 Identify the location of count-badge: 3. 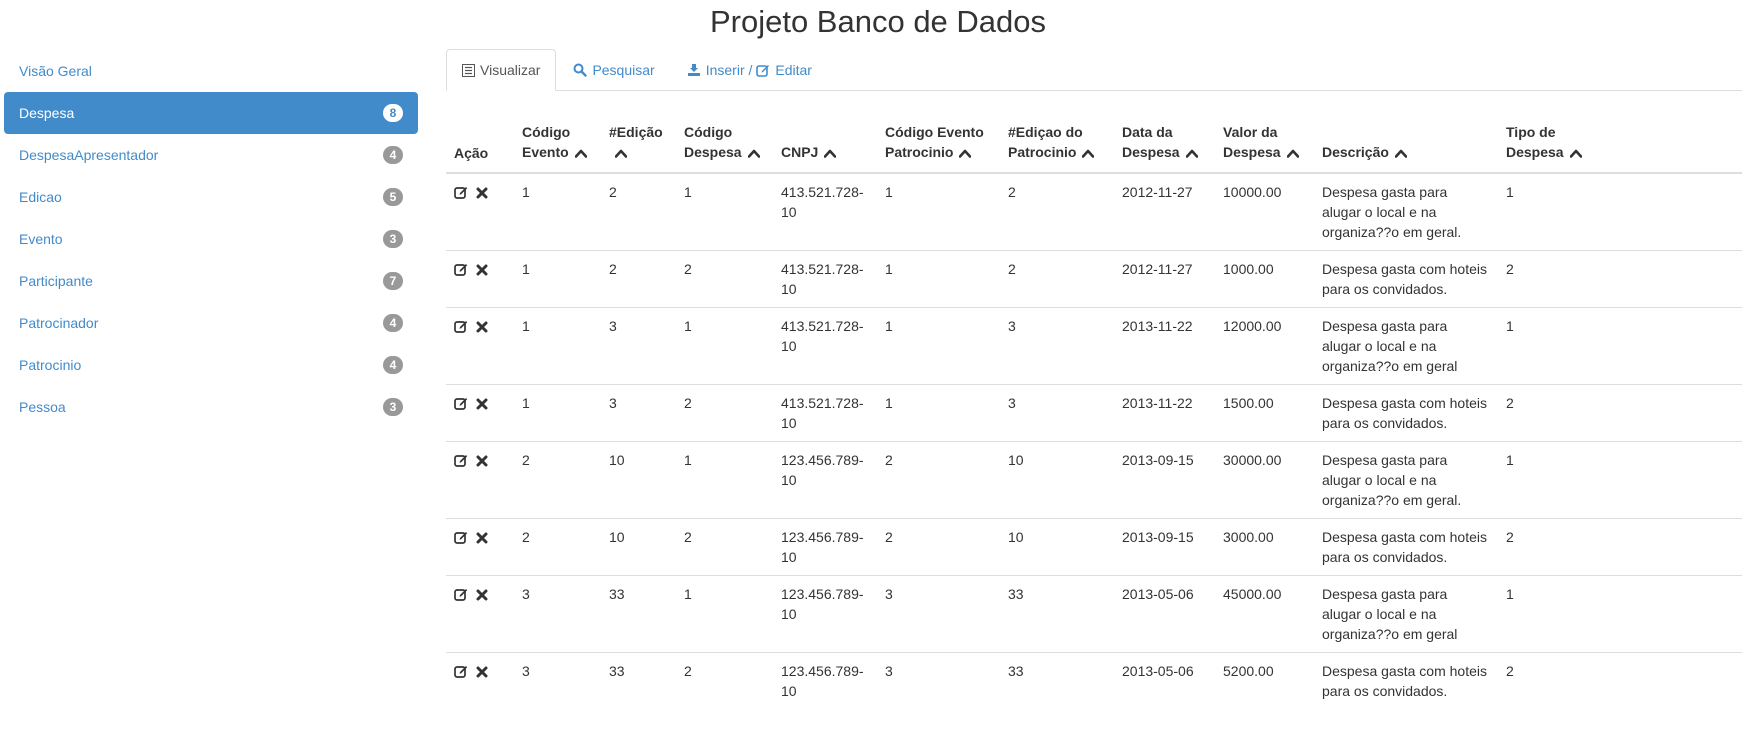
(393, 407).